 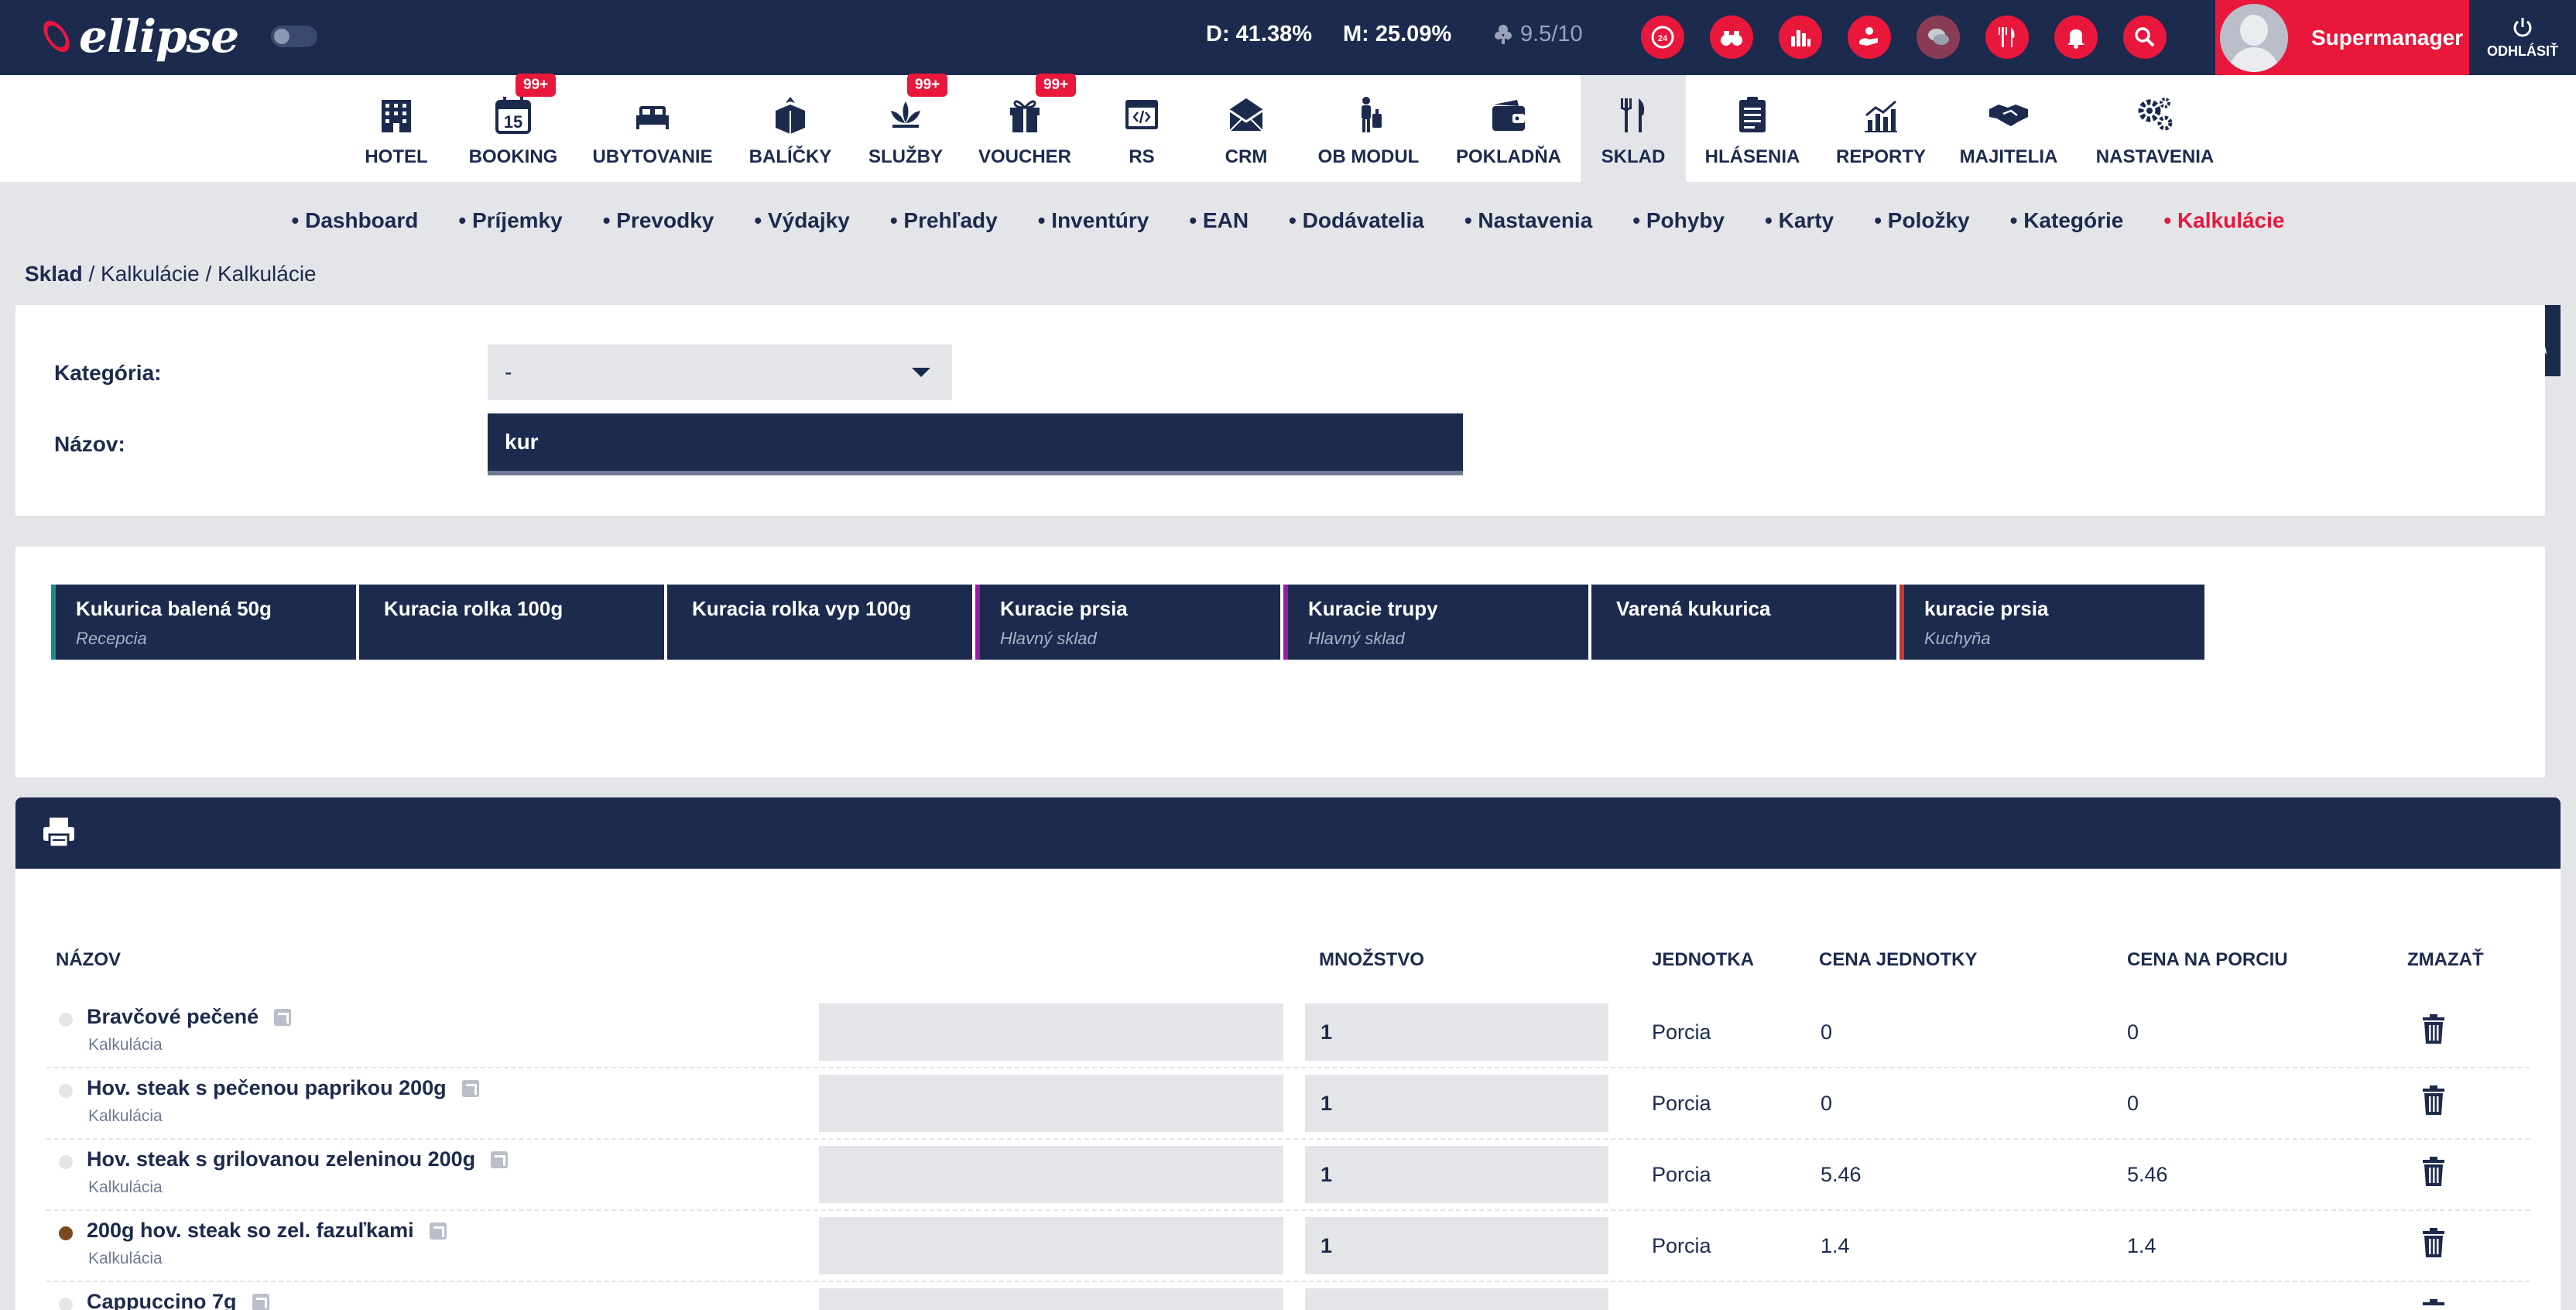 What do you see at coordinates (178, 1300) in the screenshot?
I see `item-name: Cappuccino 7g` at bounding box center [178, 1300].